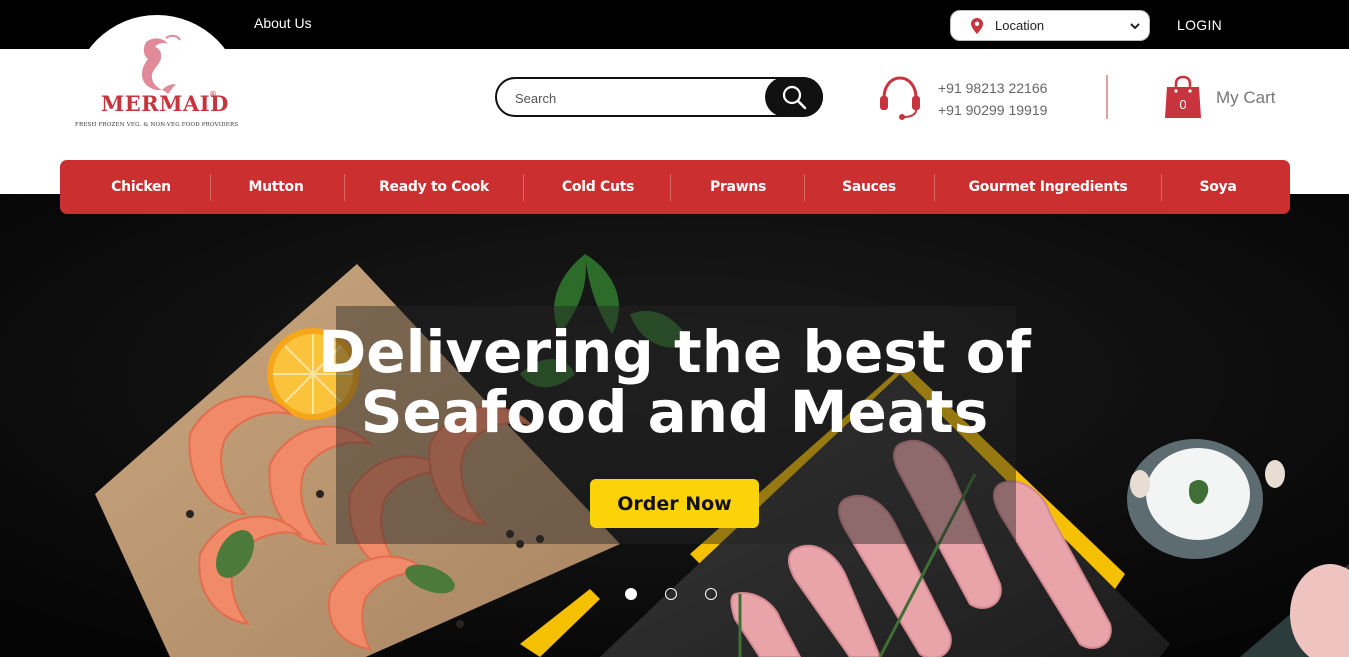 Image resolution: width=1349 pixels, height=657 pixels. What do you see at coordinates (992, 88) in the screenshot?
I see `phone-number-1: +91 98213 22166` at bounding box center [992, 88].